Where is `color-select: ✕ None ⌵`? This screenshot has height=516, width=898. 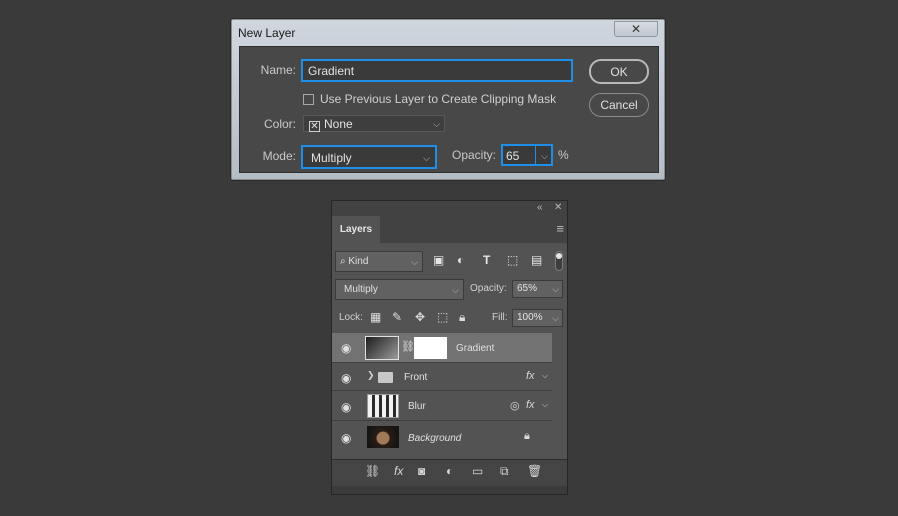 color-select: ✕ None ⌵ is located at coordinates (374, 123).